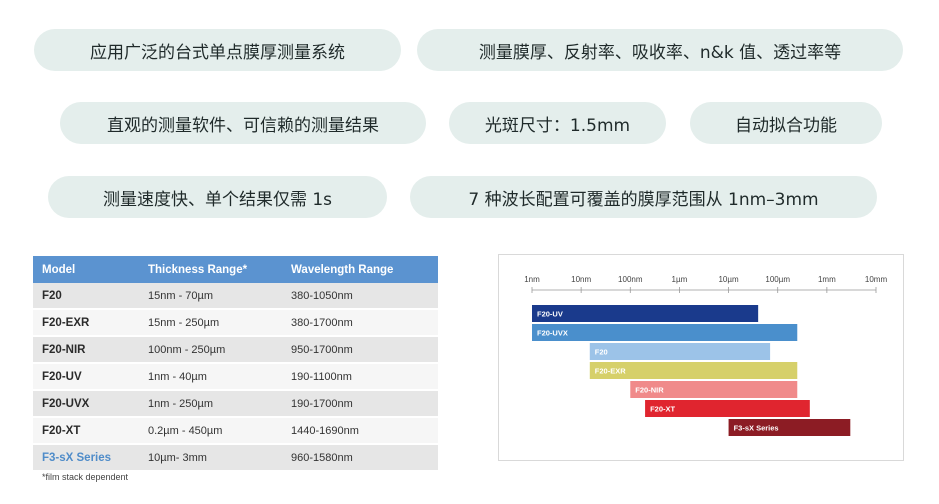 The width and height of the screenshot is (939, 504). Describe the element at coordinates (210, 458) in the screenshot. I see `row-thickness: 10µm- 3mm` at that location.